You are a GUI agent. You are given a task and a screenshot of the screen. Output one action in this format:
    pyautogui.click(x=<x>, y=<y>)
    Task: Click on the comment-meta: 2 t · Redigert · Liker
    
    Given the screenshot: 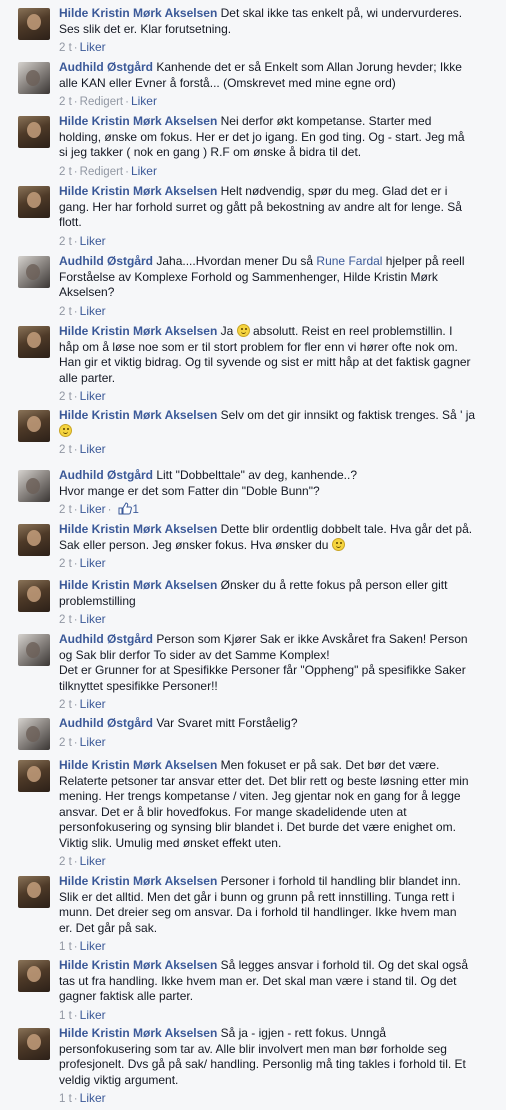 What is the action you would take?
    pyautogui.click(x=275, y=102)
    